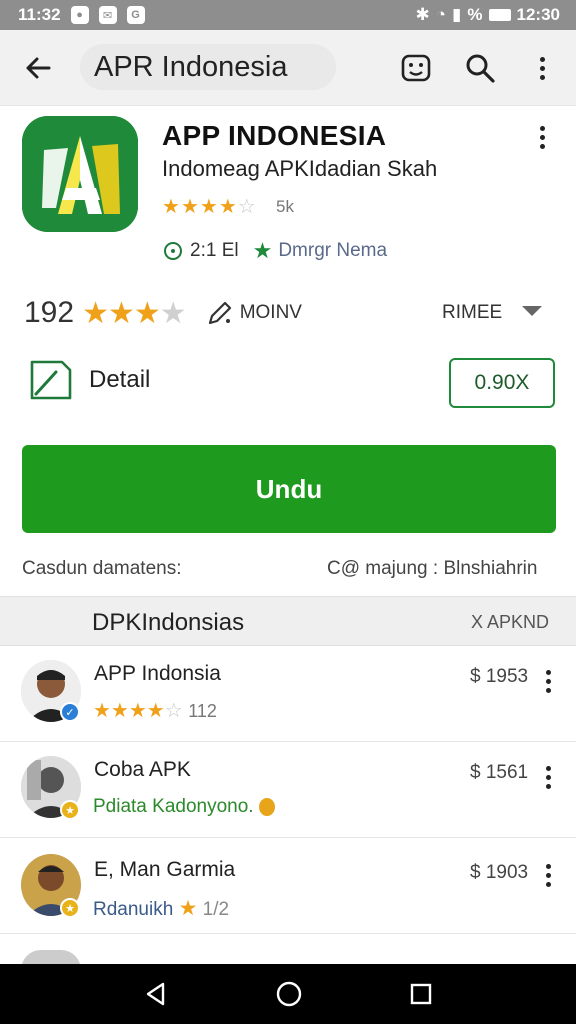 The image size is (576, 1024). What do you see at coordinates (300, 168) in the screenshot?
I see `app-subtitle: Indomeag APKIdadian Skah` at bounding box center [300, 168].